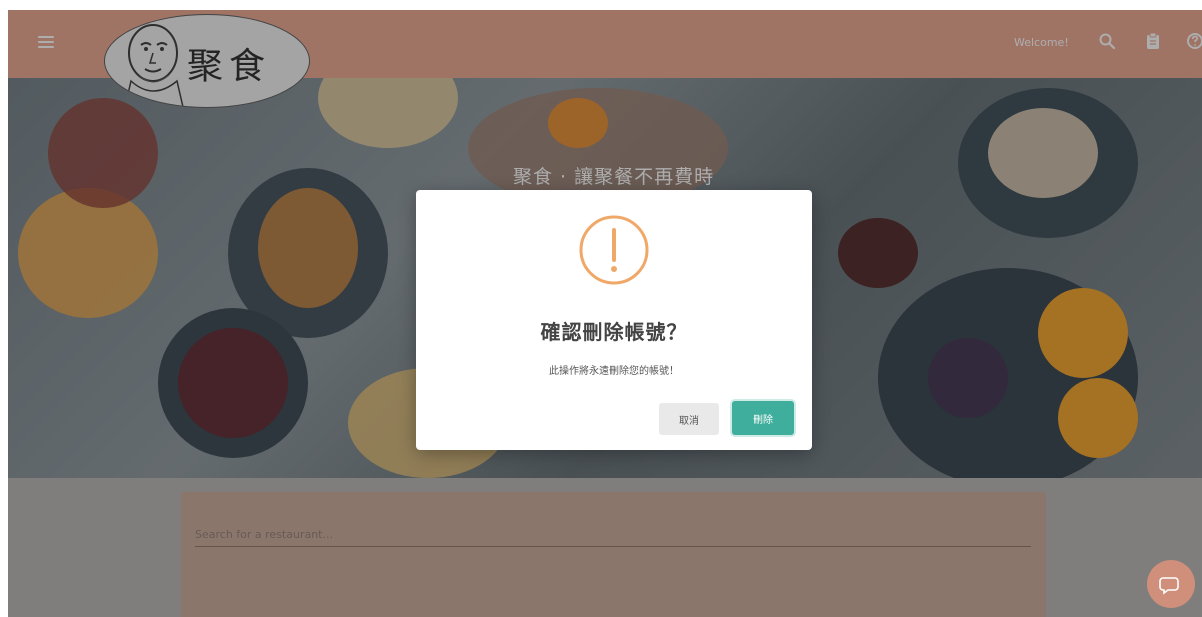 This screenshot has width=1202, height=617. I want to click on warning-icon, so click(614, 250).